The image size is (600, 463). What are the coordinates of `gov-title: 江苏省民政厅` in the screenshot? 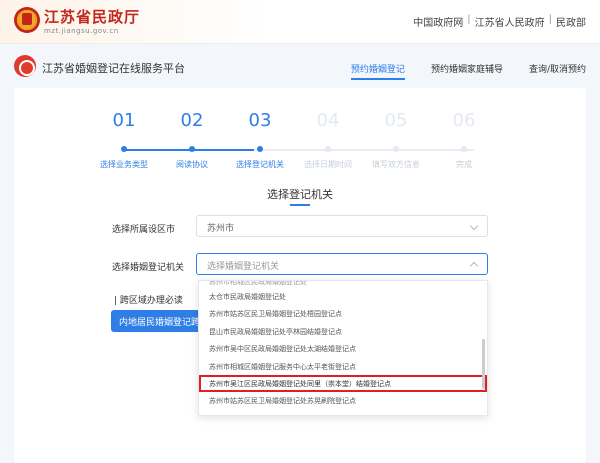 It's located at (92, 16).